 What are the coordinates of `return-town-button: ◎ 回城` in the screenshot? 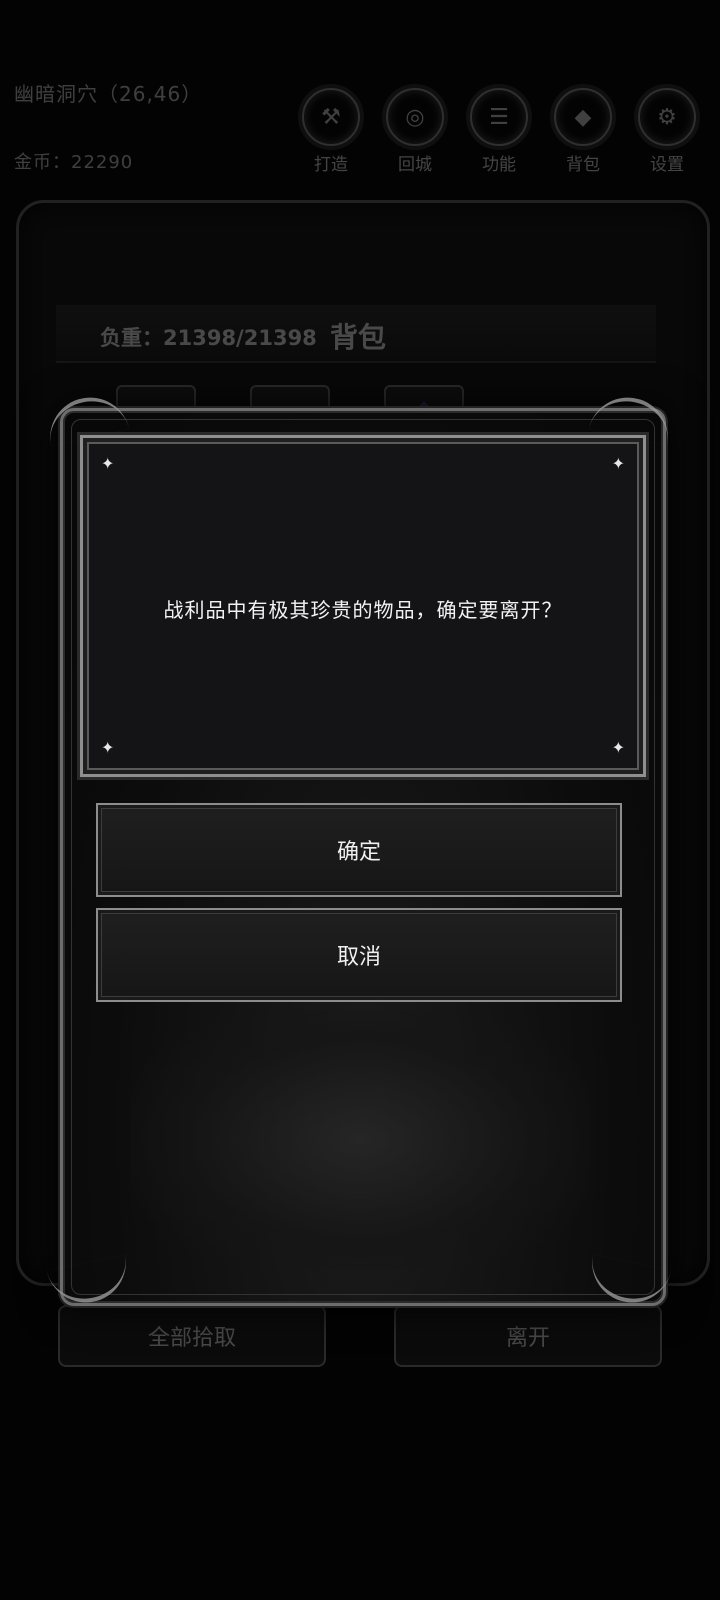 It's located at (415, 131).